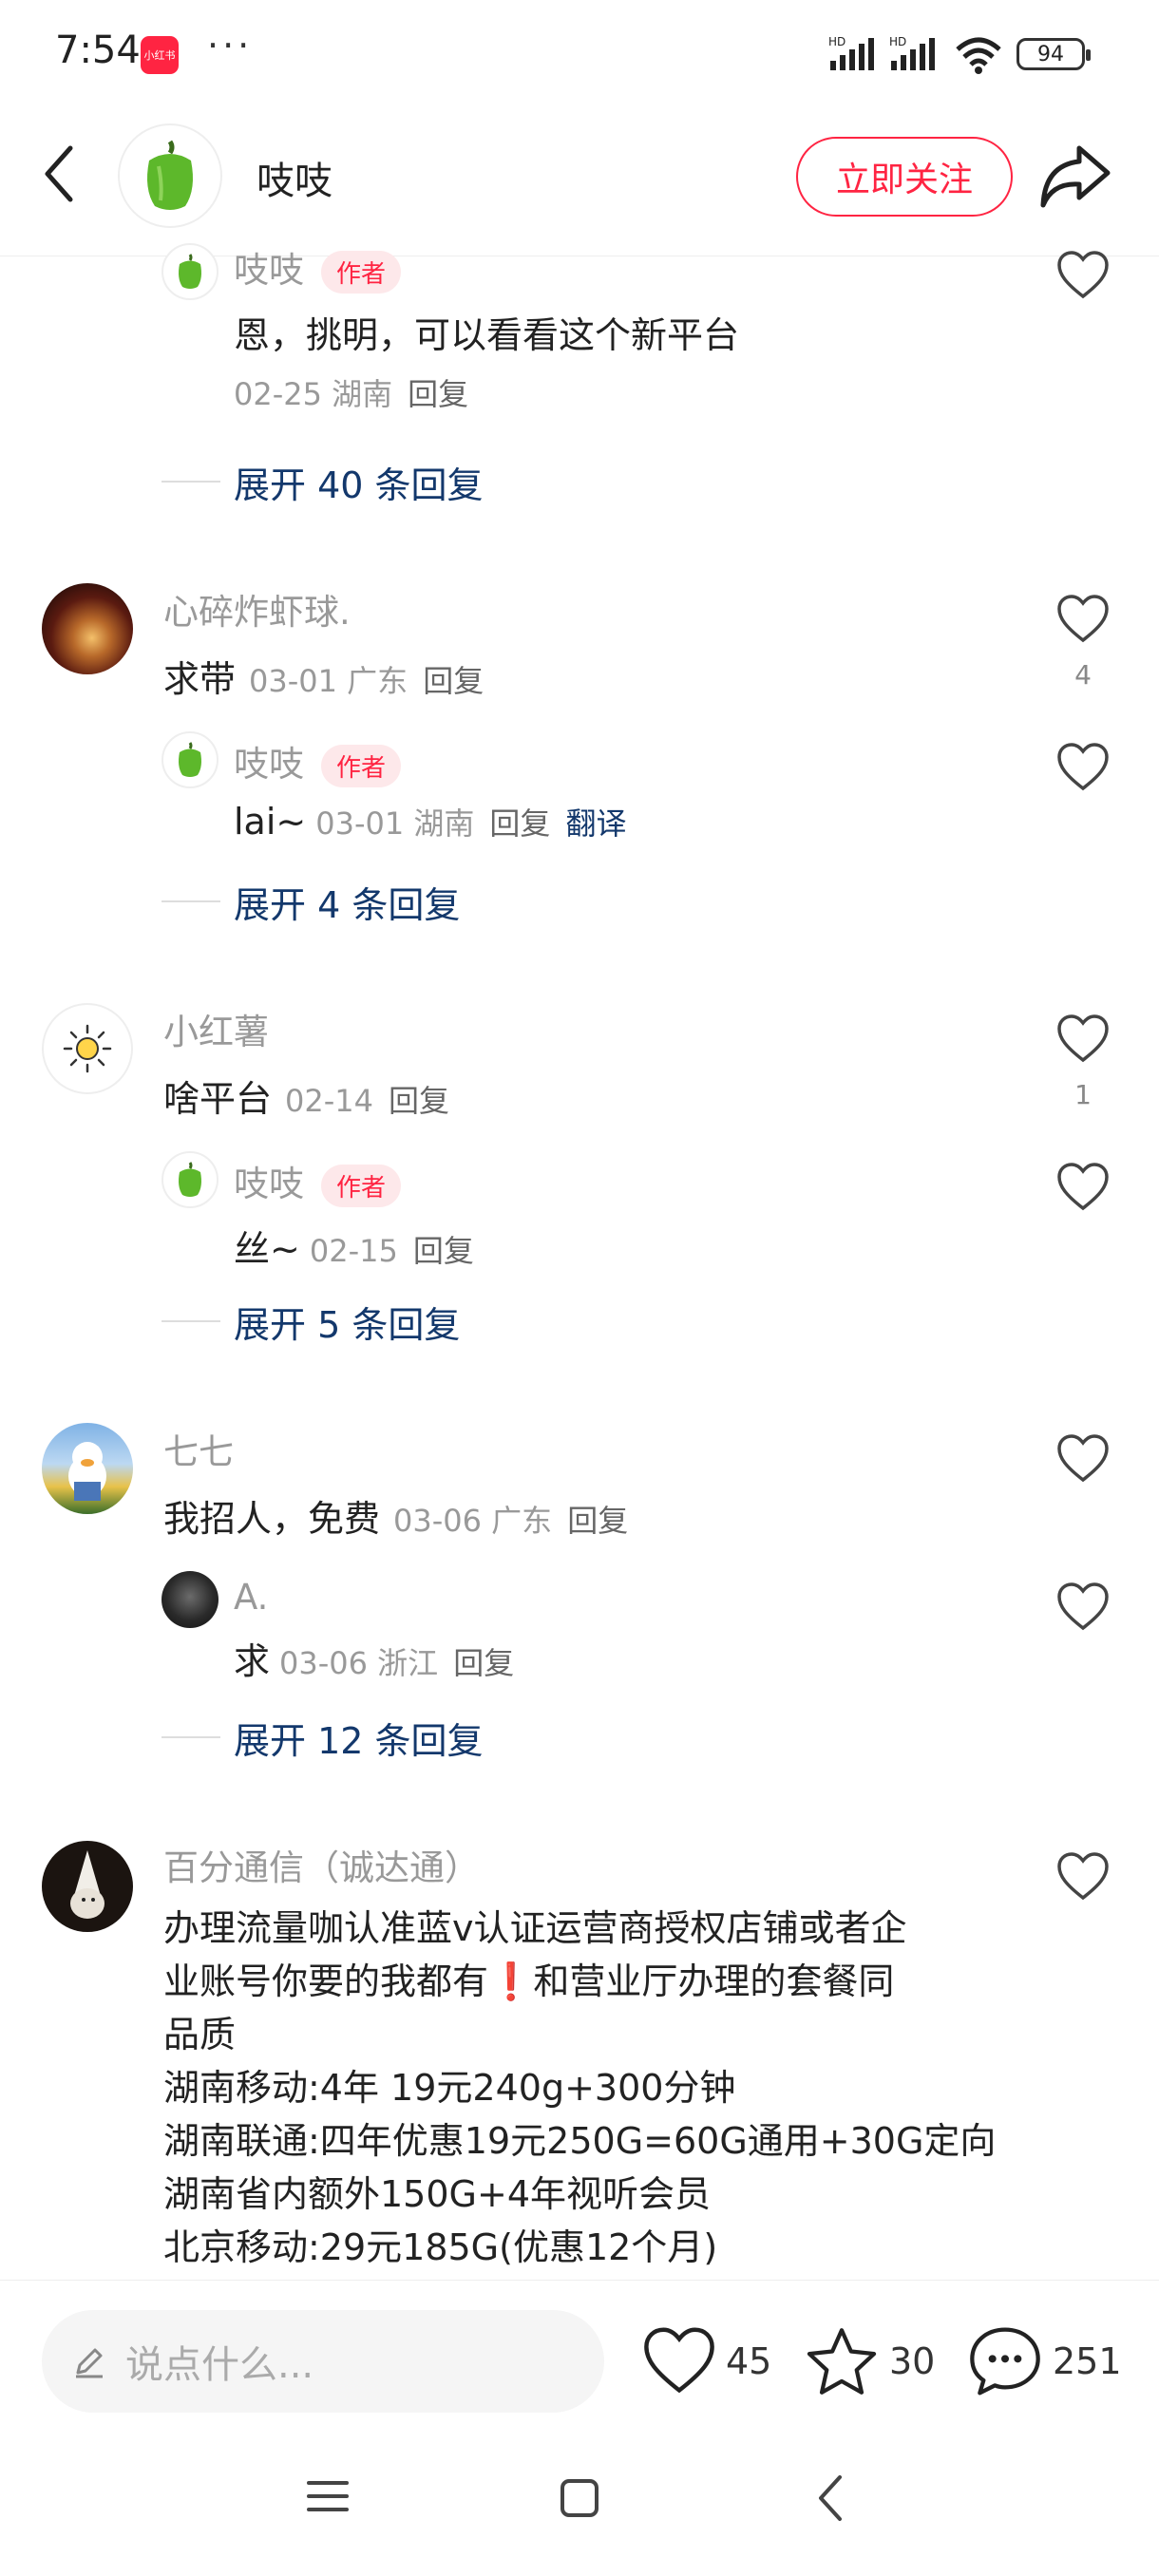 This screenshot has height=2576, width=1159. I want to click on wifi-icon, so click(978, 55).